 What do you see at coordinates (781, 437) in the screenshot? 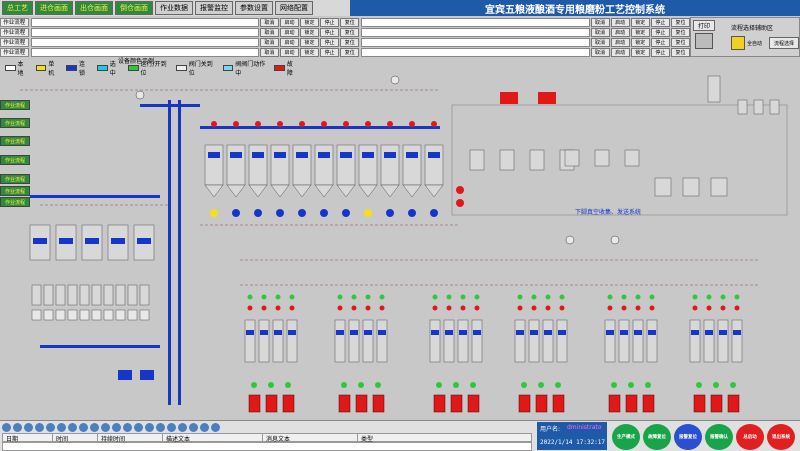
I see `control-button: 退出系统` at bounding box center [781, 437].